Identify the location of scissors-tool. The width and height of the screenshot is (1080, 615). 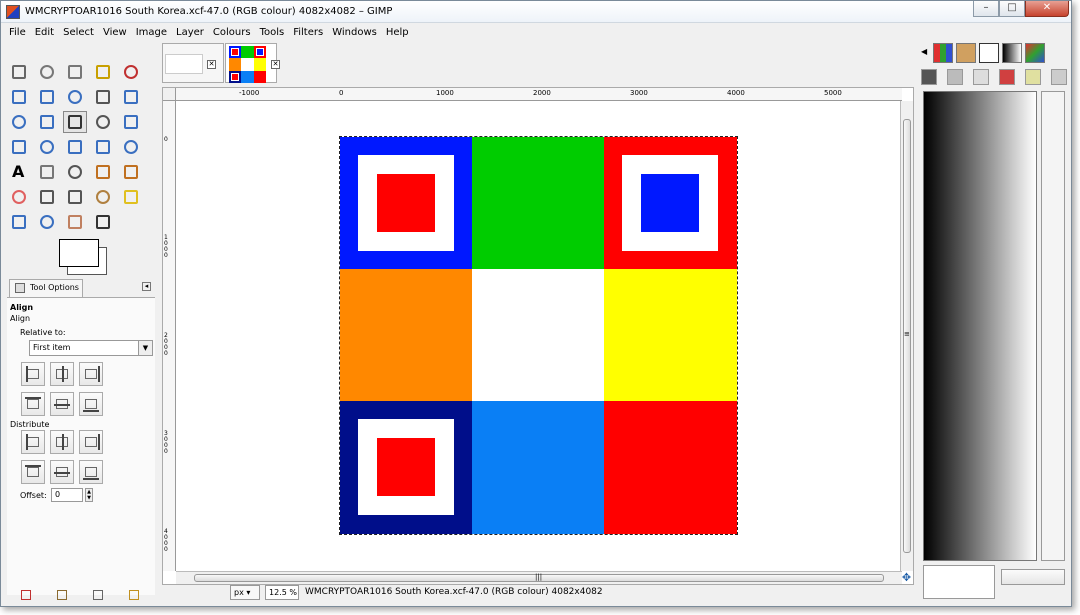
(19, 97).